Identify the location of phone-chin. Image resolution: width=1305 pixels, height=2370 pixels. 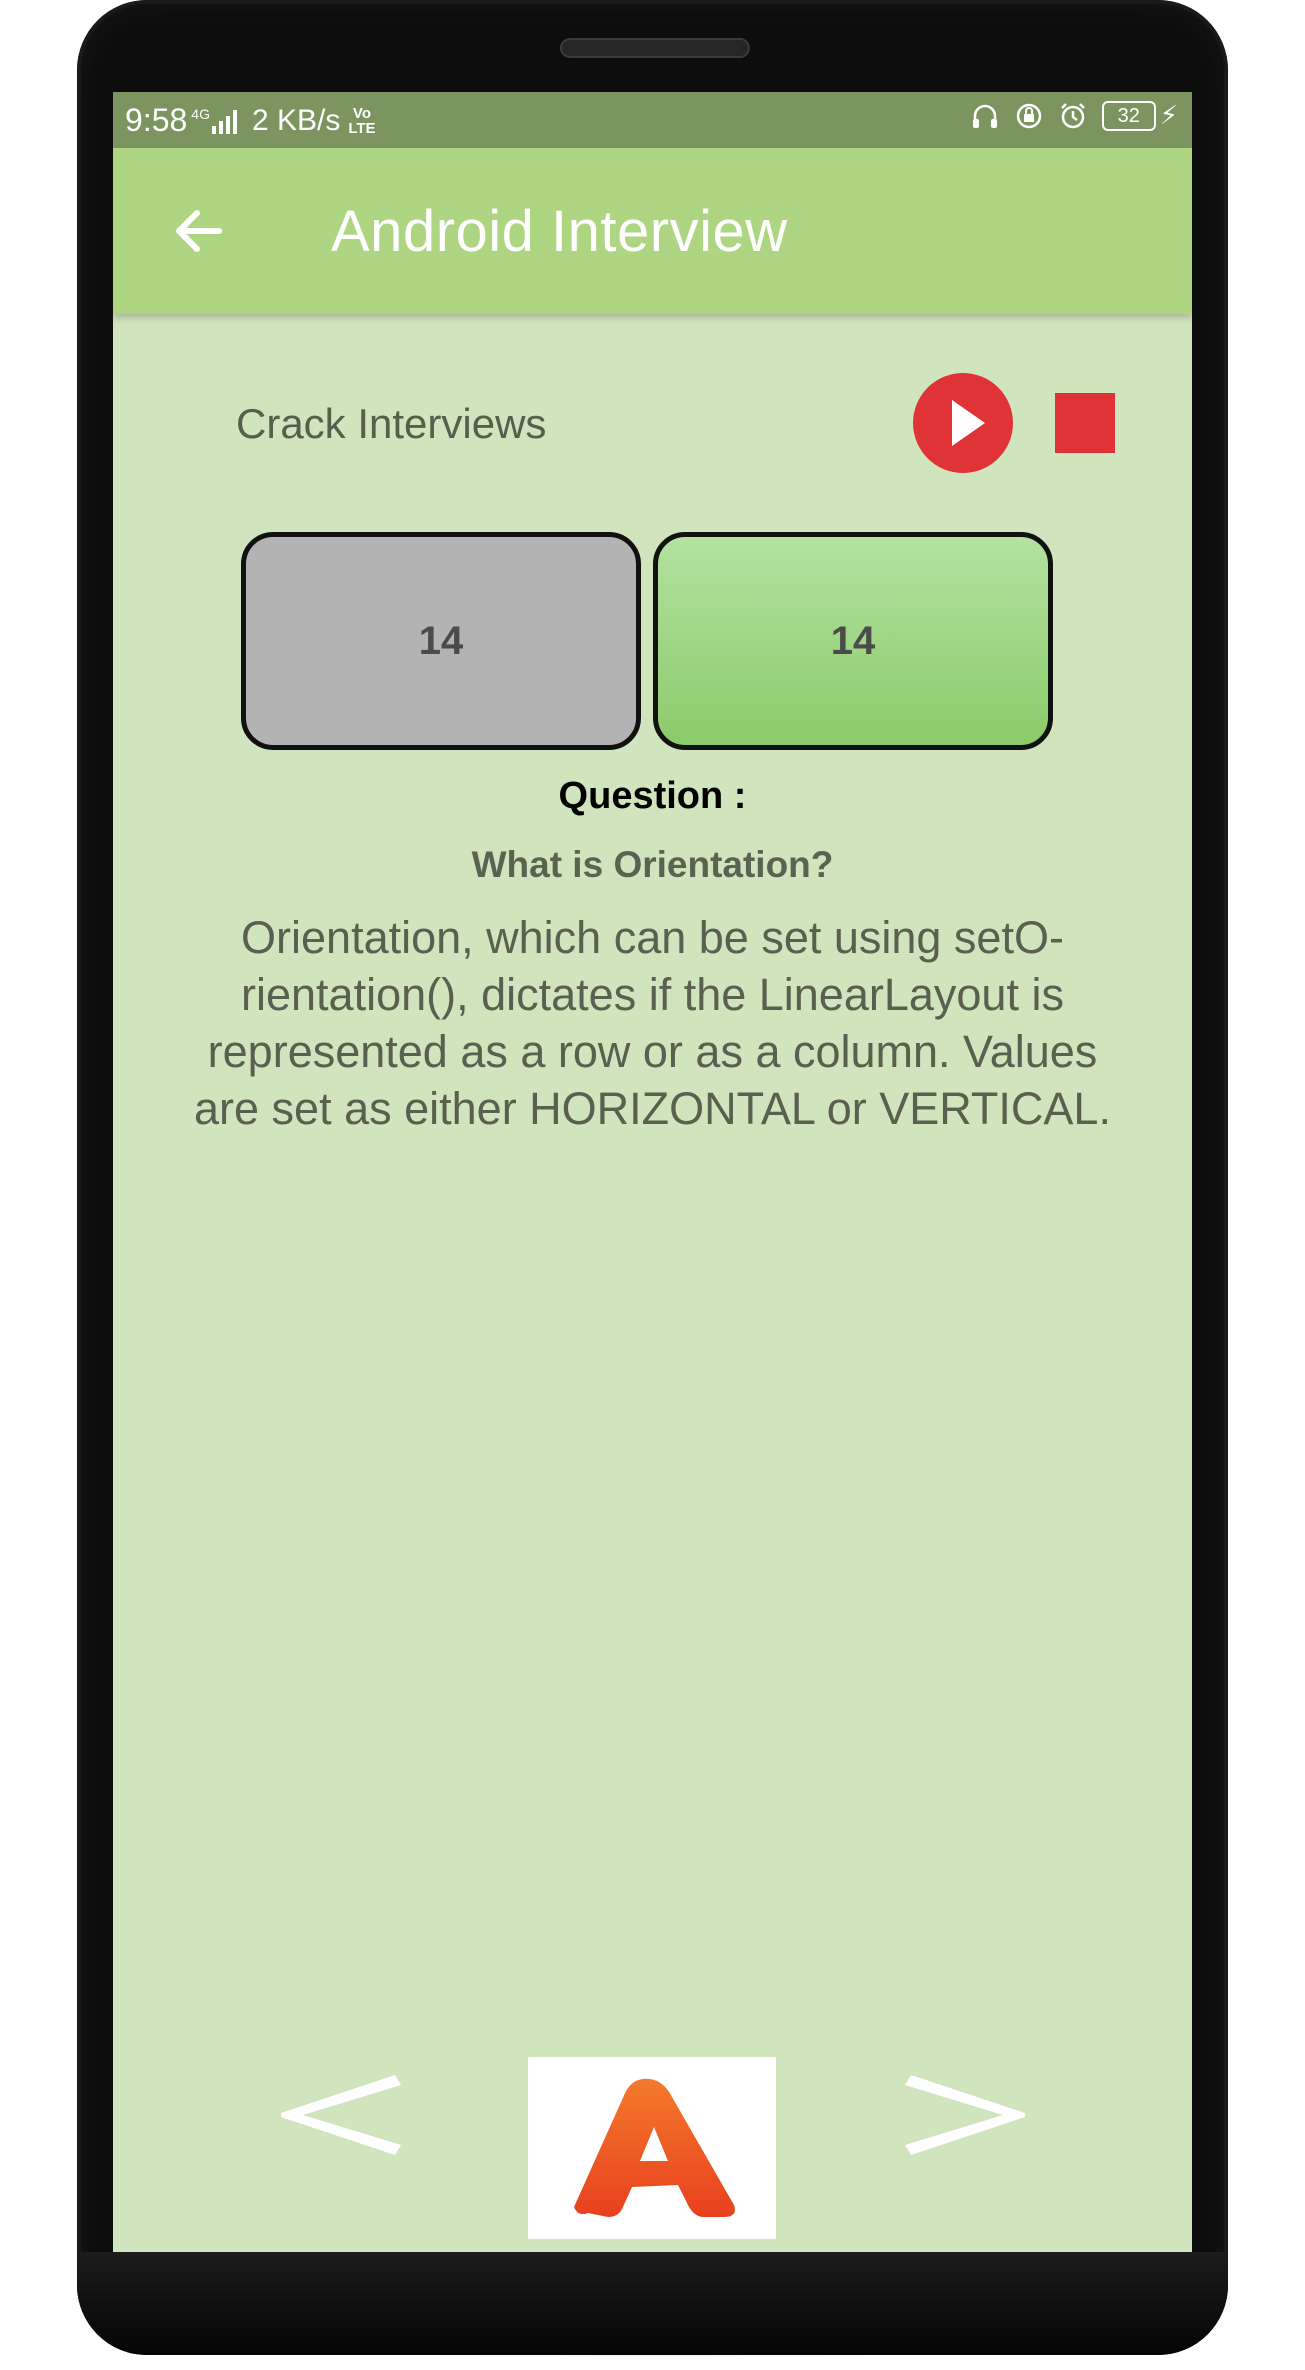
(652, 2303).